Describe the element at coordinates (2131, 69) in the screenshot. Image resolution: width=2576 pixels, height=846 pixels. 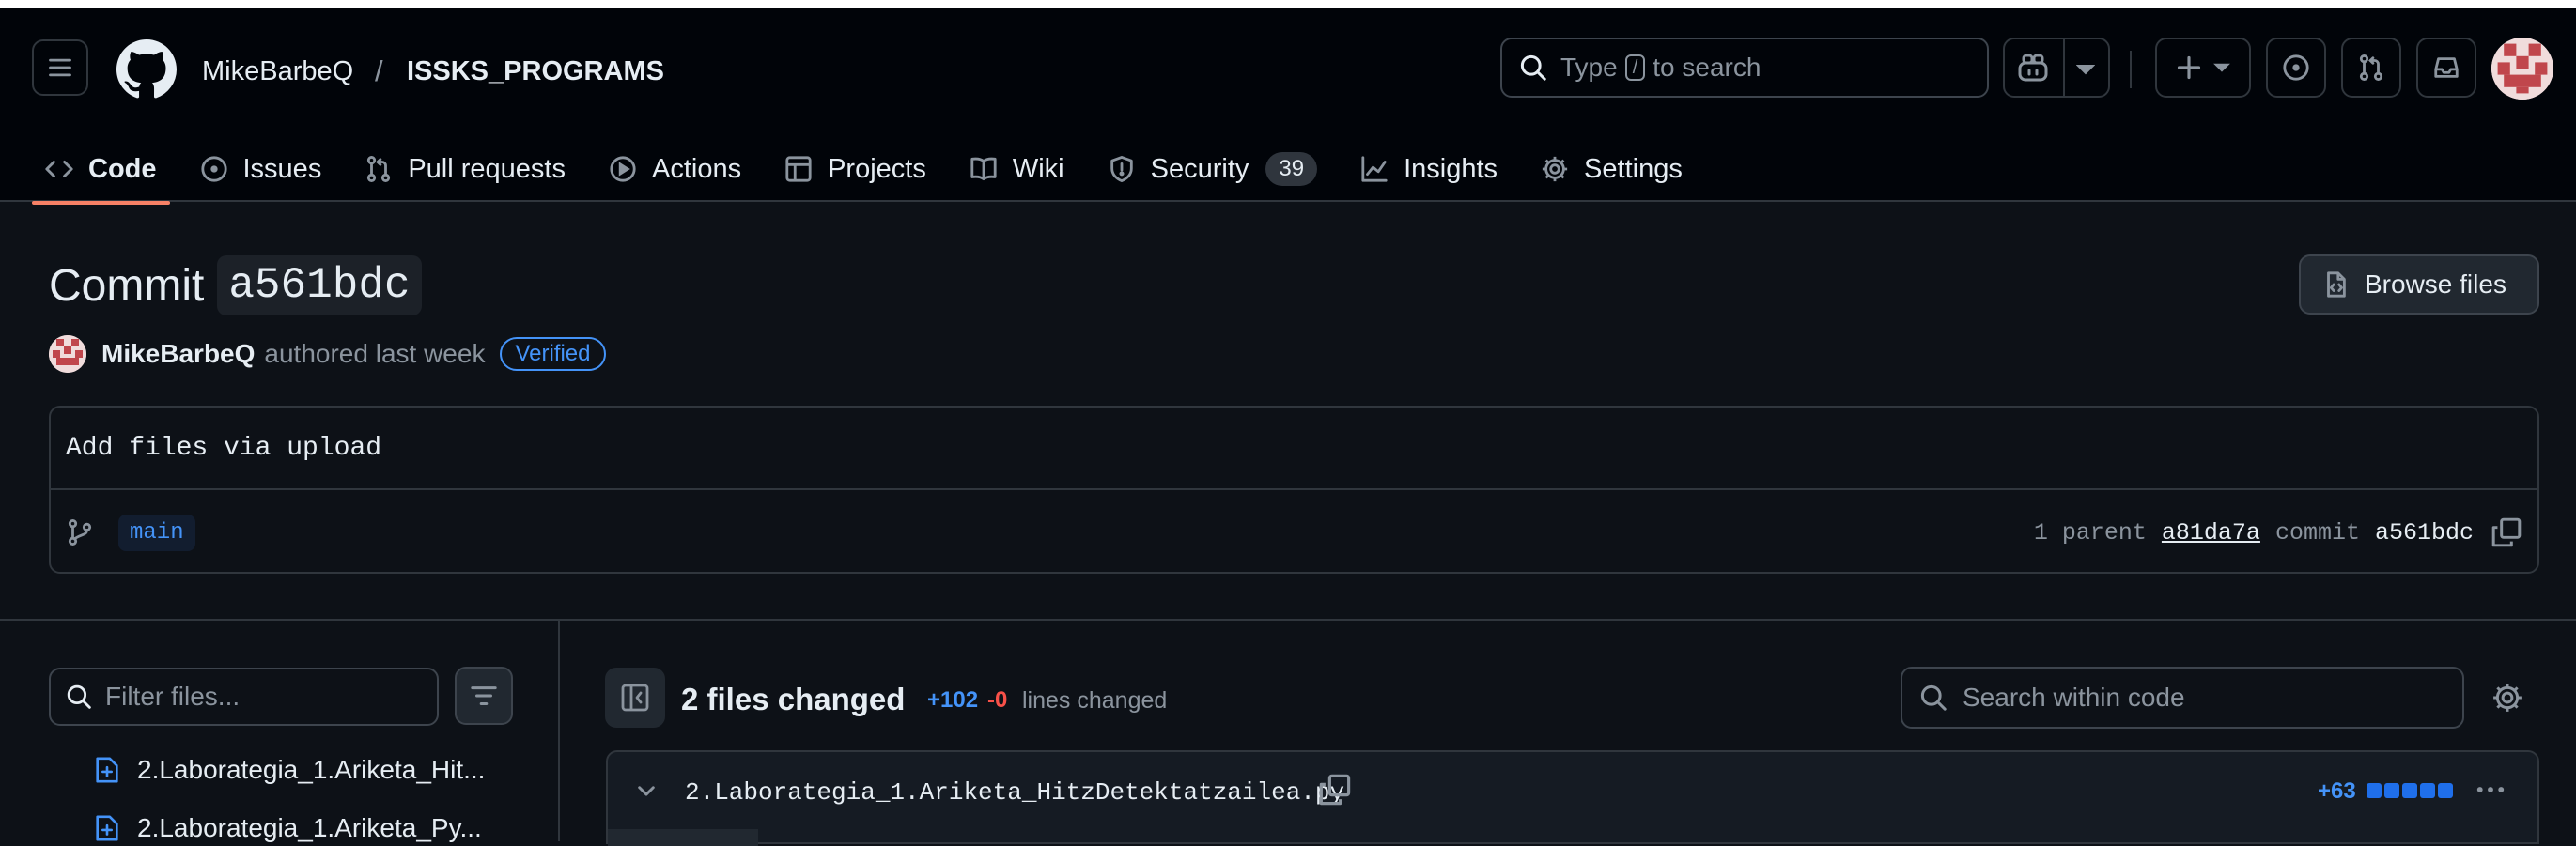
I see `header-separator` at that location.